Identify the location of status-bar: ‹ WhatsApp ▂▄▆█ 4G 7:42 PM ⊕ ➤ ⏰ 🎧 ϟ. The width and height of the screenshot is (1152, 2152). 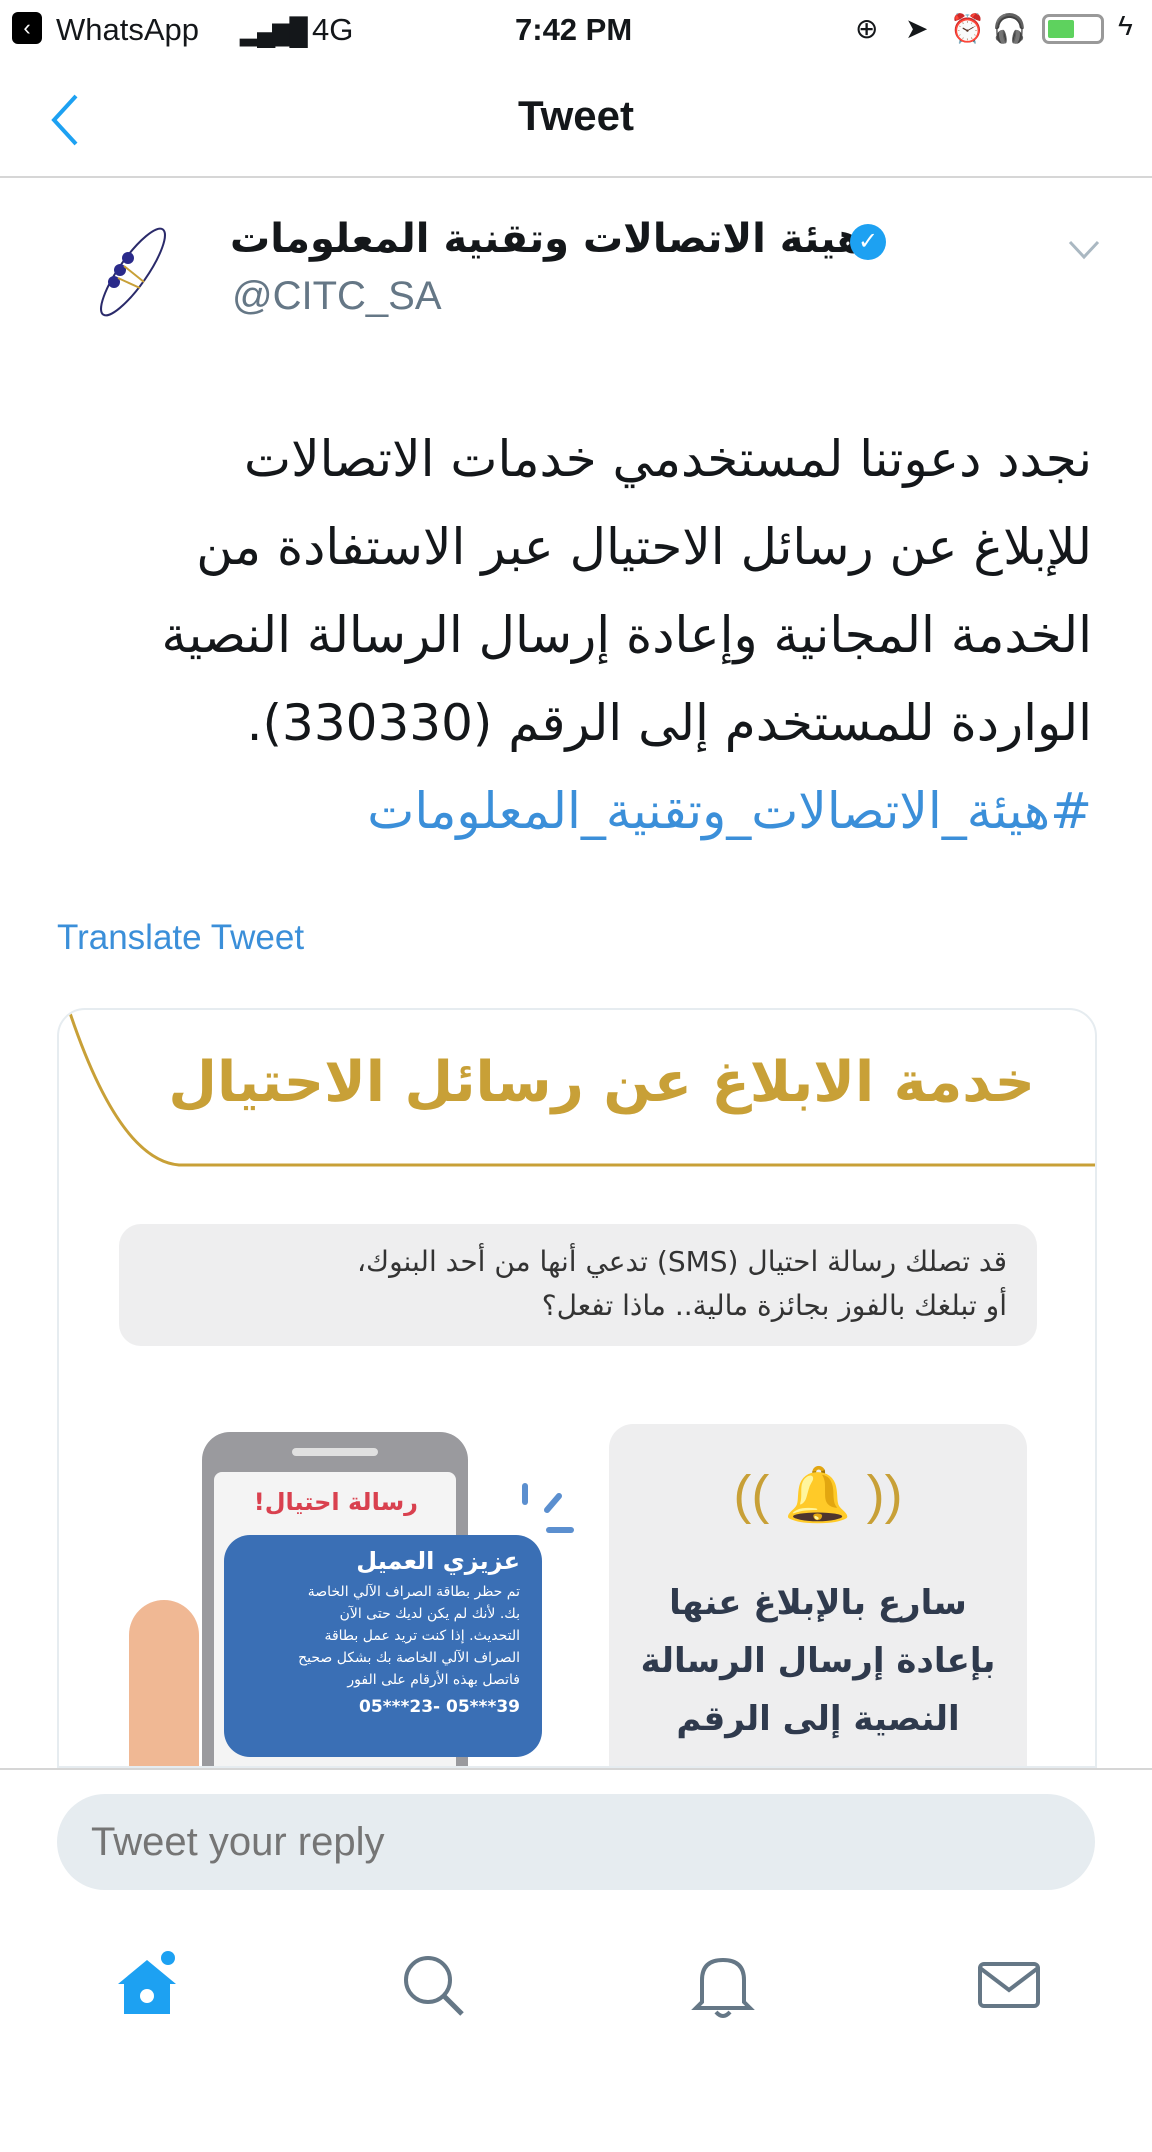
(576, 29).